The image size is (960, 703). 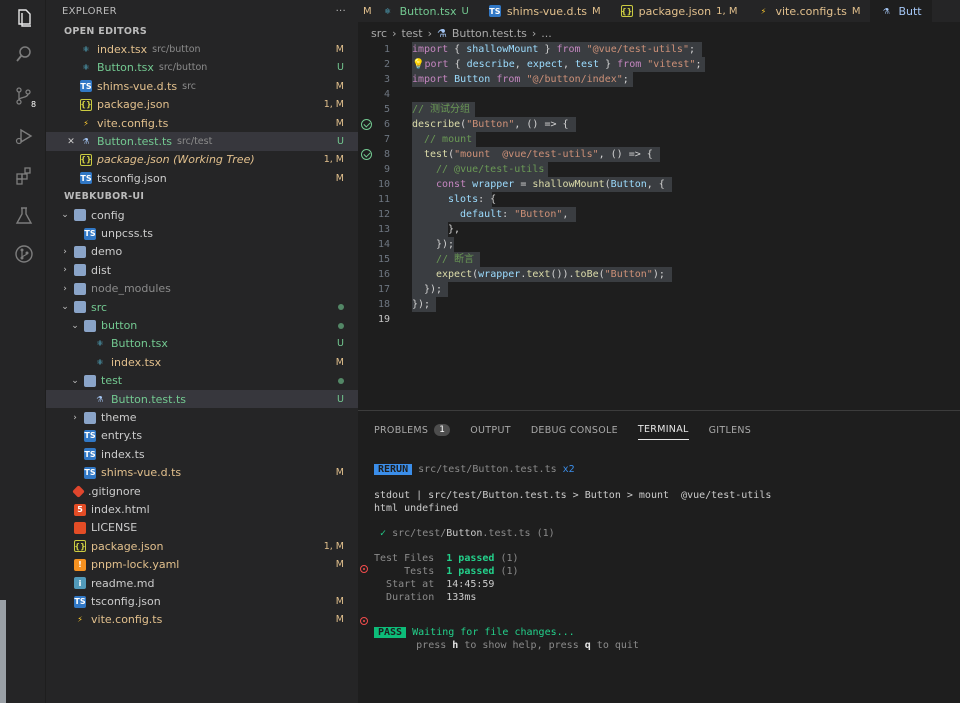 What do you see at coordinates (202, 601) in the screenshot?
I see `file-item: TS tsconfig.json M` at bounding box center [202, 601].